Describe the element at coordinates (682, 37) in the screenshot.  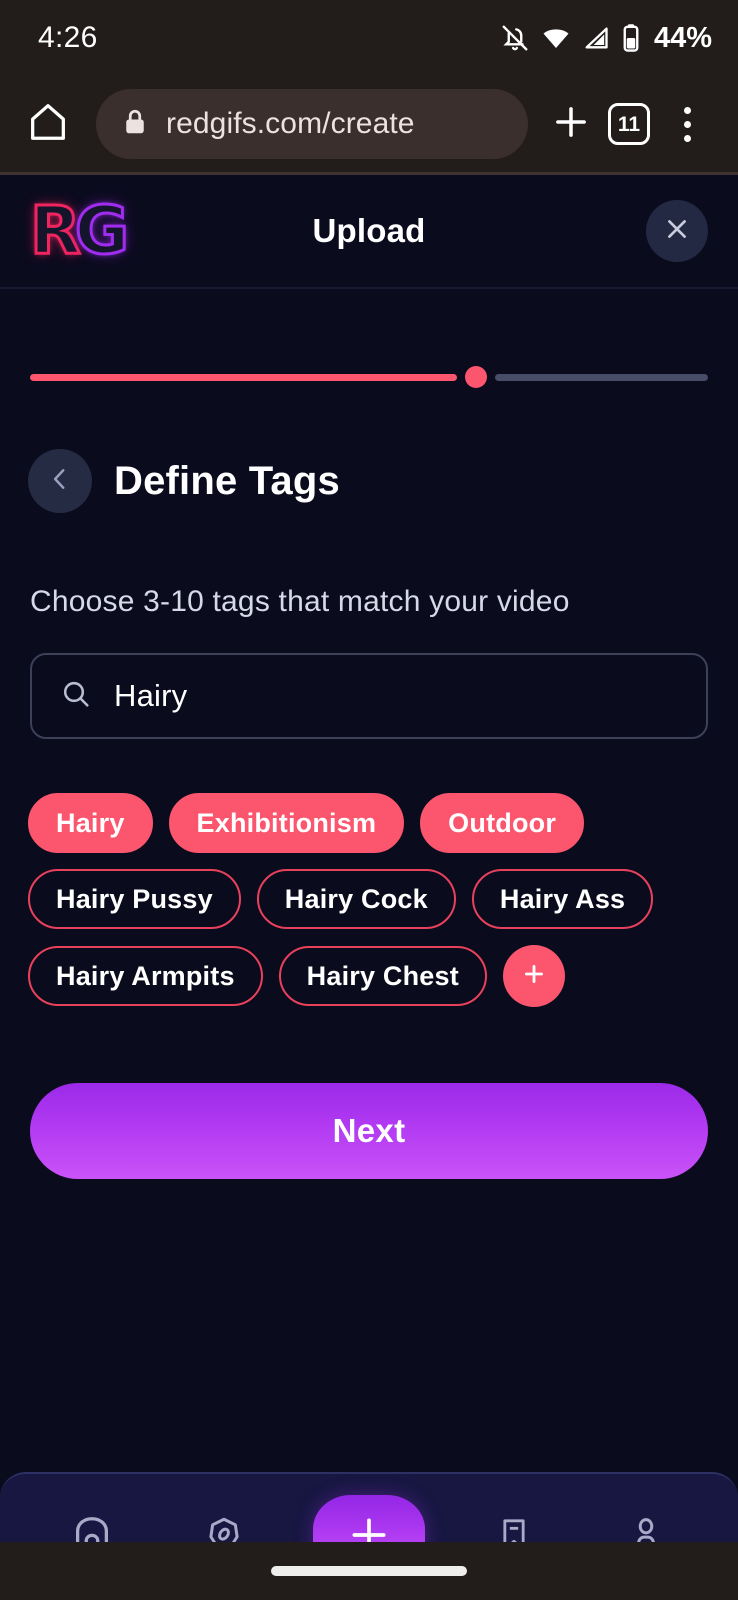
I see `battery-percent: 44%` at that location.